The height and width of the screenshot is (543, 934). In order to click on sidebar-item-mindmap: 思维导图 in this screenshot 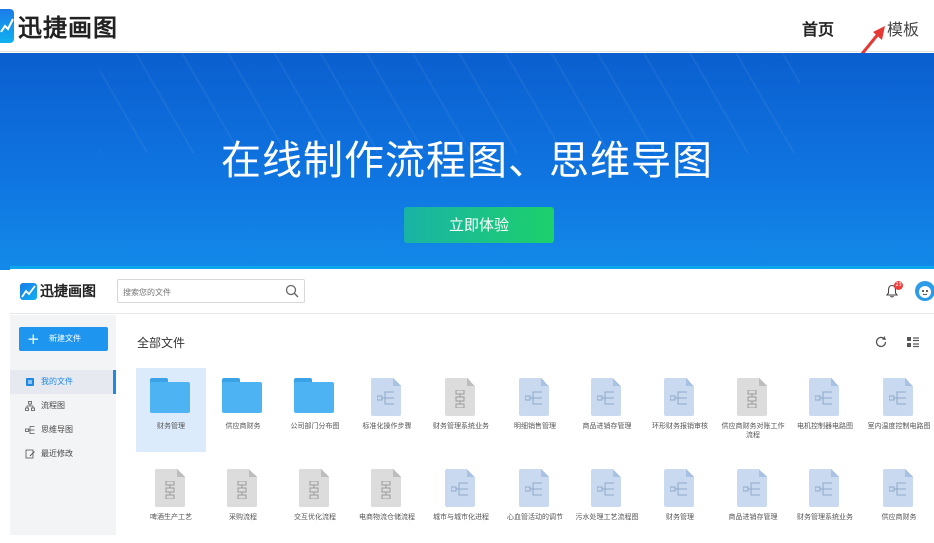, I will do `click(63, 430)`.